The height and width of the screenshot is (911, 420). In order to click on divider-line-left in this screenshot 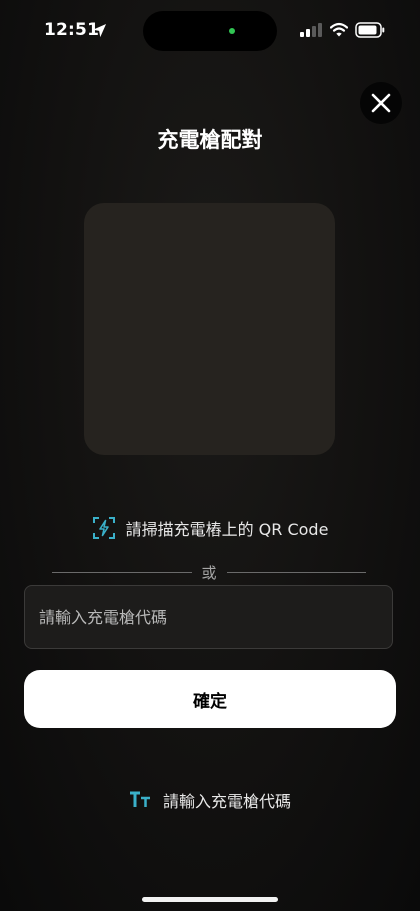, I will do `click(122, 572)`.